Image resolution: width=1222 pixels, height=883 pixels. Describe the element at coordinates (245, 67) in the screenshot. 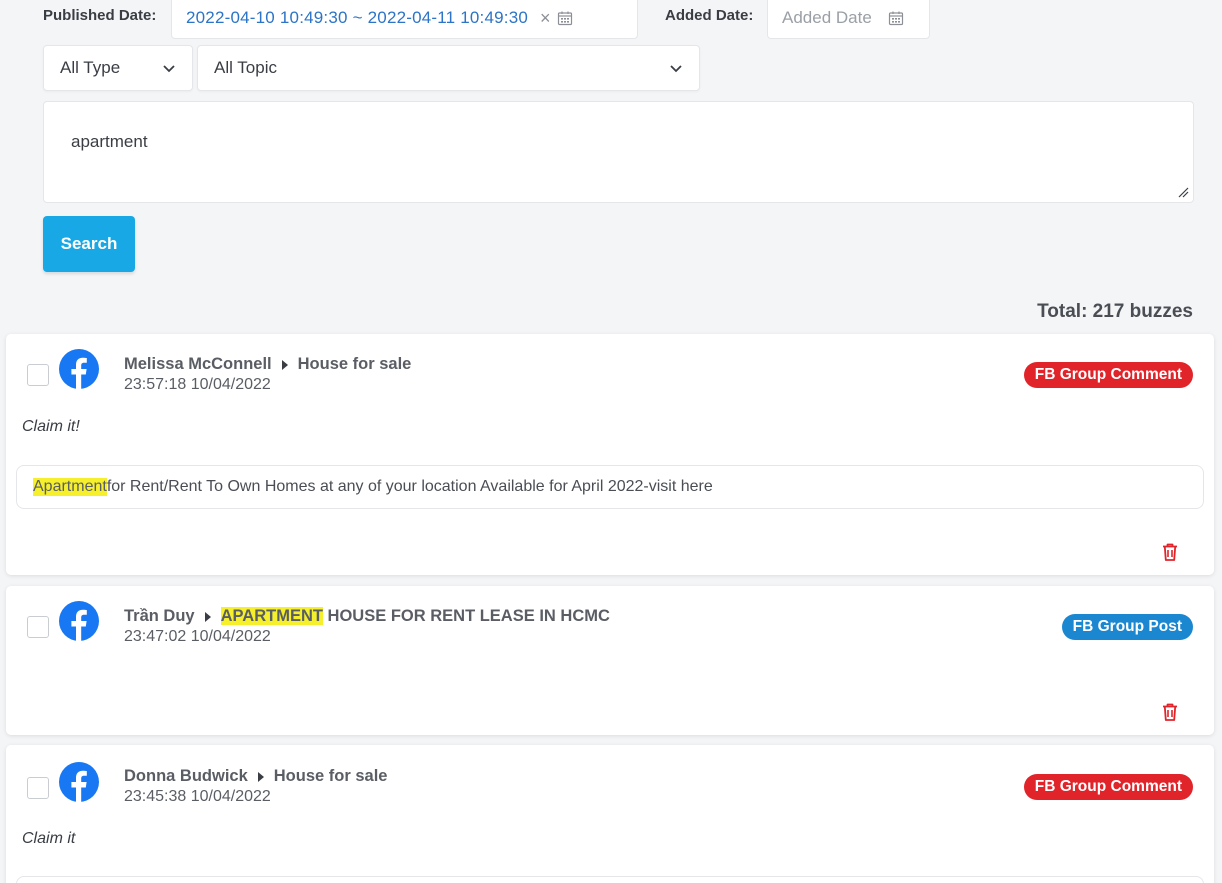

I see `topic-select-value: All Topic` at that location.